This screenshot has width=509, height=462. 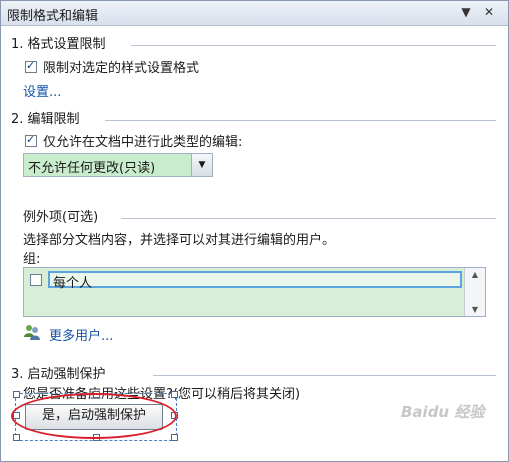 I want to click on pane-options-dropdown-icon: ▼, so click(x=466, y=12).